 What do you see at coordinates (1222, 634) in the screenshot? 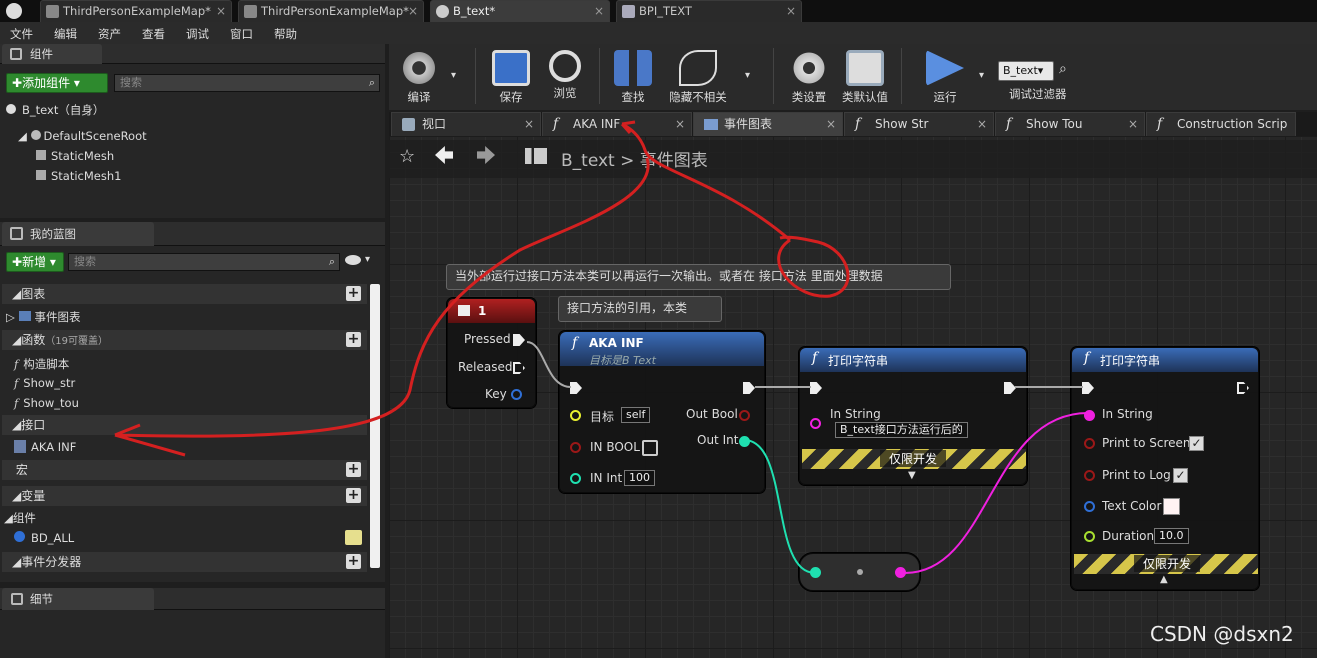
I see `watermark: CSDN @dsxn2` at bounding box center [1222, 634].